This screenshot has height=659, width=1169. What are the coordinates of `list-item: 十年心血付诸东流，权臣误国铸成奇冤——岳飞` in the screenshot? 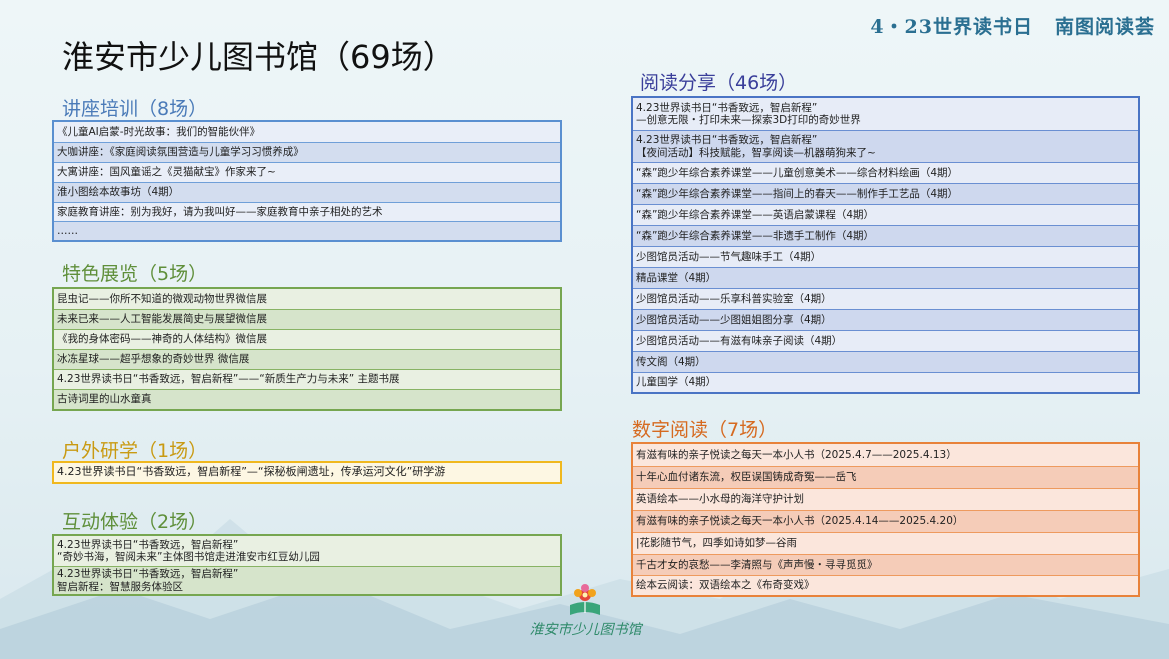 It's located at (885, 477).